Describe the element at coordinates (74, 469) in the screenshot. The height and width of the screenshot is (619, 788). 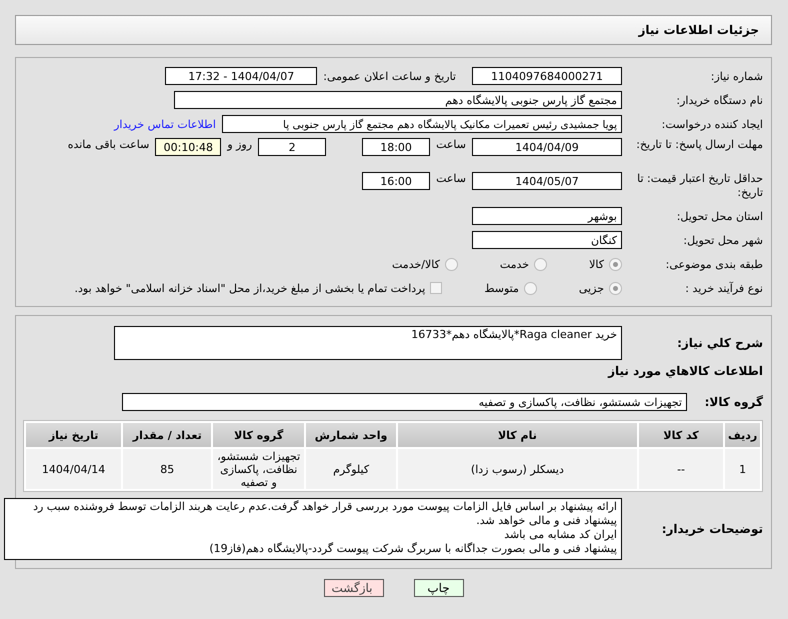
I see `table-cell: 1404/04/14` at that location.